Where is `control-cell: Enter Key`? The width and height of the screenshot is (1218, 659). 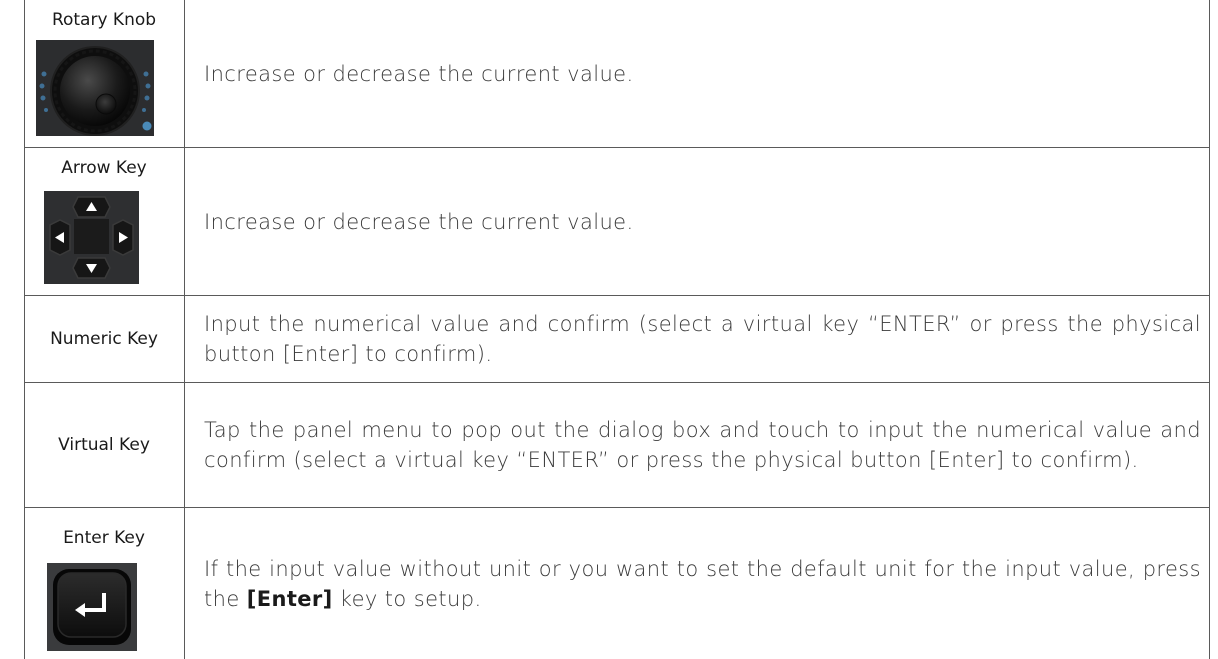
control-cell: Enter Key is located at coordinates (104, 583).